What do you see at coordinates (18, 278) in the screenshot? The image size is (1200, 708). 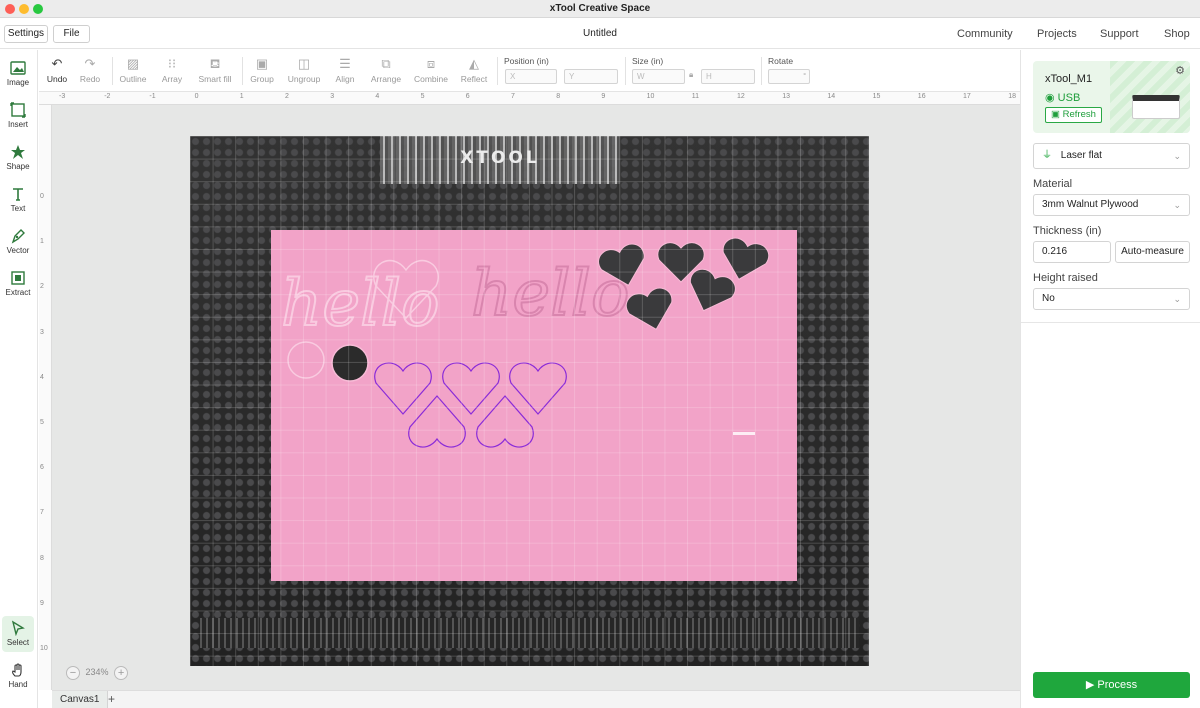 I see `extract-icon` at bounding box center [18, 278].